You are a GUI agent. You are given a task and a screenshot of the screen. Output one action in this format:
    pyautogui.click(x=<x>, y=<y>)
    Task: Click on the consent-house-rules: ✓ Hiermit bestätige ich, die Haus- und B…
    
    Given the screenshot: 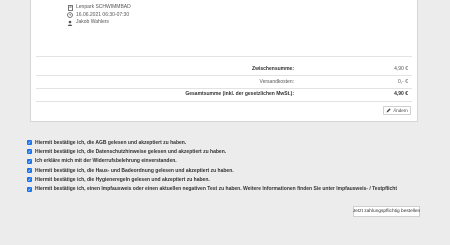 What is the action you would take?
    pyautogui.click(x=212, y=170)
    